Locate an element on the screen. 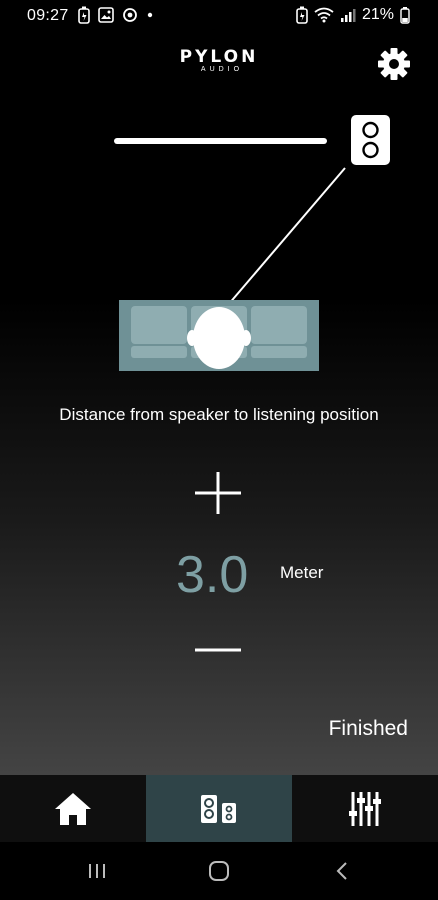  minus-icon is located at coordinates (218, 650).